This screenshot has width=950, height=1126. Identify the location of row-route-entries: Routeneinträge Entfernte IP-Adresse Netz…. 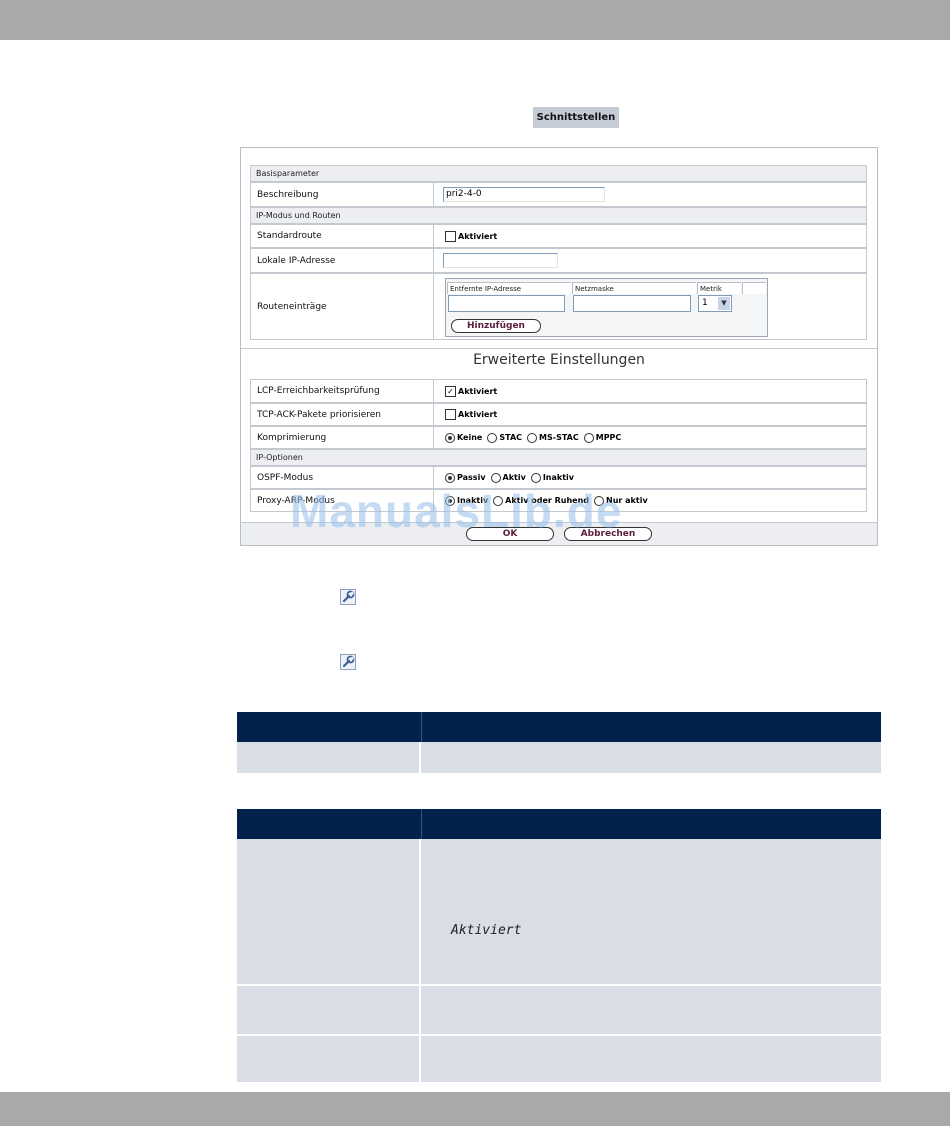
(558, 306).